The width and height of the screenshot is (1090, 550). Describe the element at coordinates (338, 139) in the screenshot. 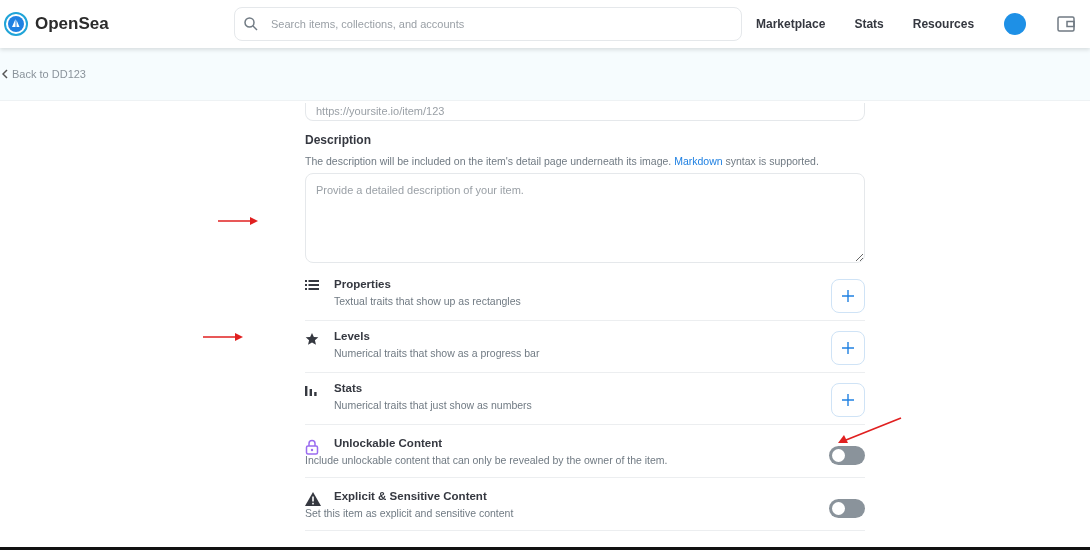

I see `field-label: Description` at that location.